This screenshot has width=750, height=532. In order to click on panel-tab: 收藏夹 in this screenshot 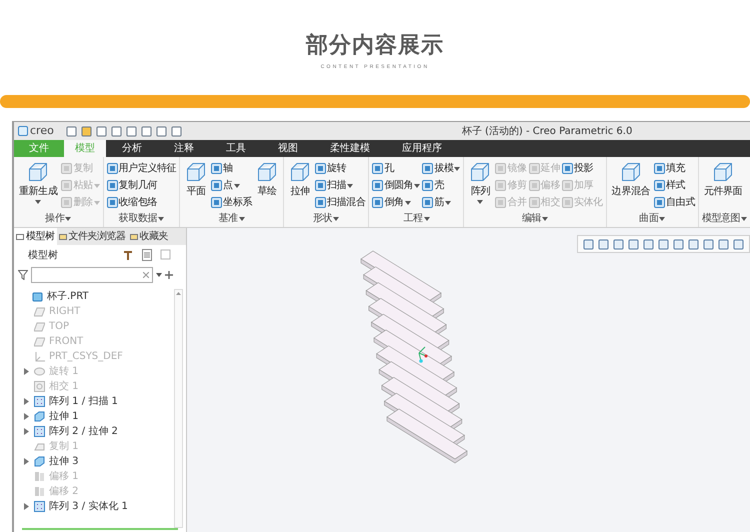, I will do `click(149, 236)`.